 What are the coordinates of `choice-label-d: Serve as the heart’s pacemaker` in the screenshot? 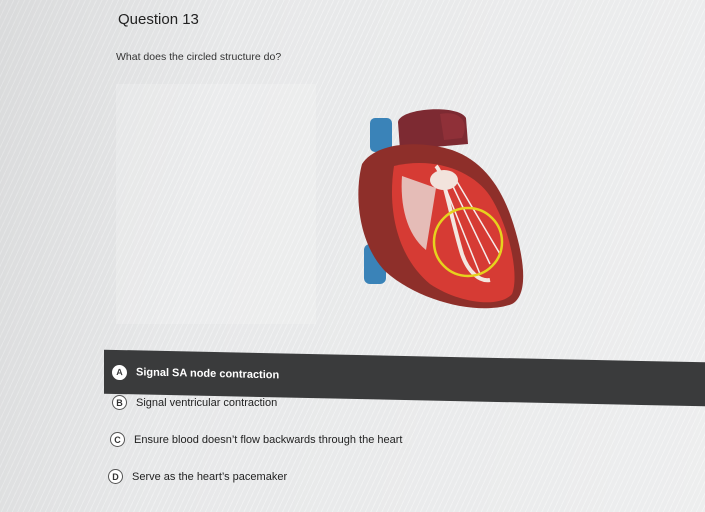 It's located at (210, 476).